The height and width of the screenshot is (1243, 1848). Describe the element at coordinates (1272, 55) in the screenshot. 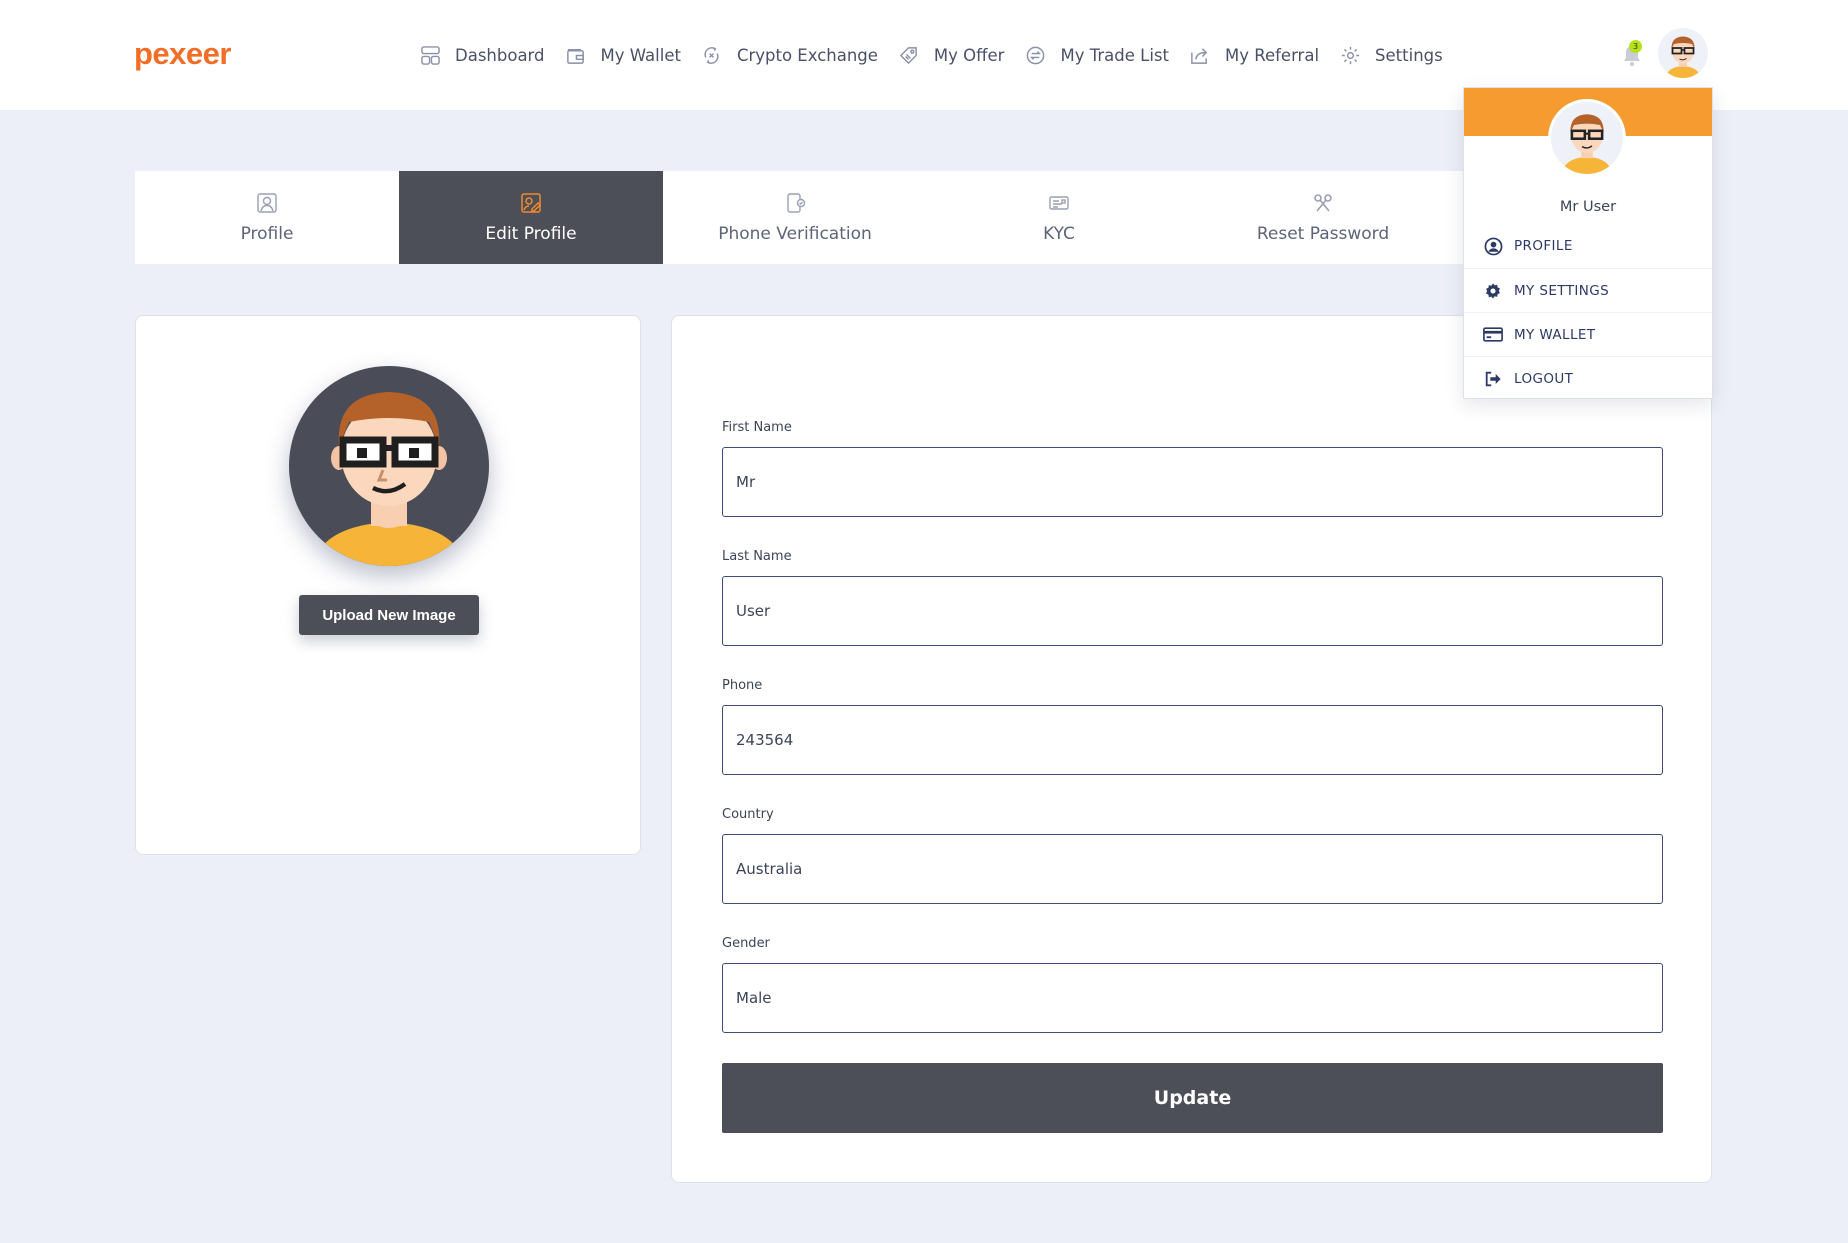

I see `nav-label: My Referral` at that location.